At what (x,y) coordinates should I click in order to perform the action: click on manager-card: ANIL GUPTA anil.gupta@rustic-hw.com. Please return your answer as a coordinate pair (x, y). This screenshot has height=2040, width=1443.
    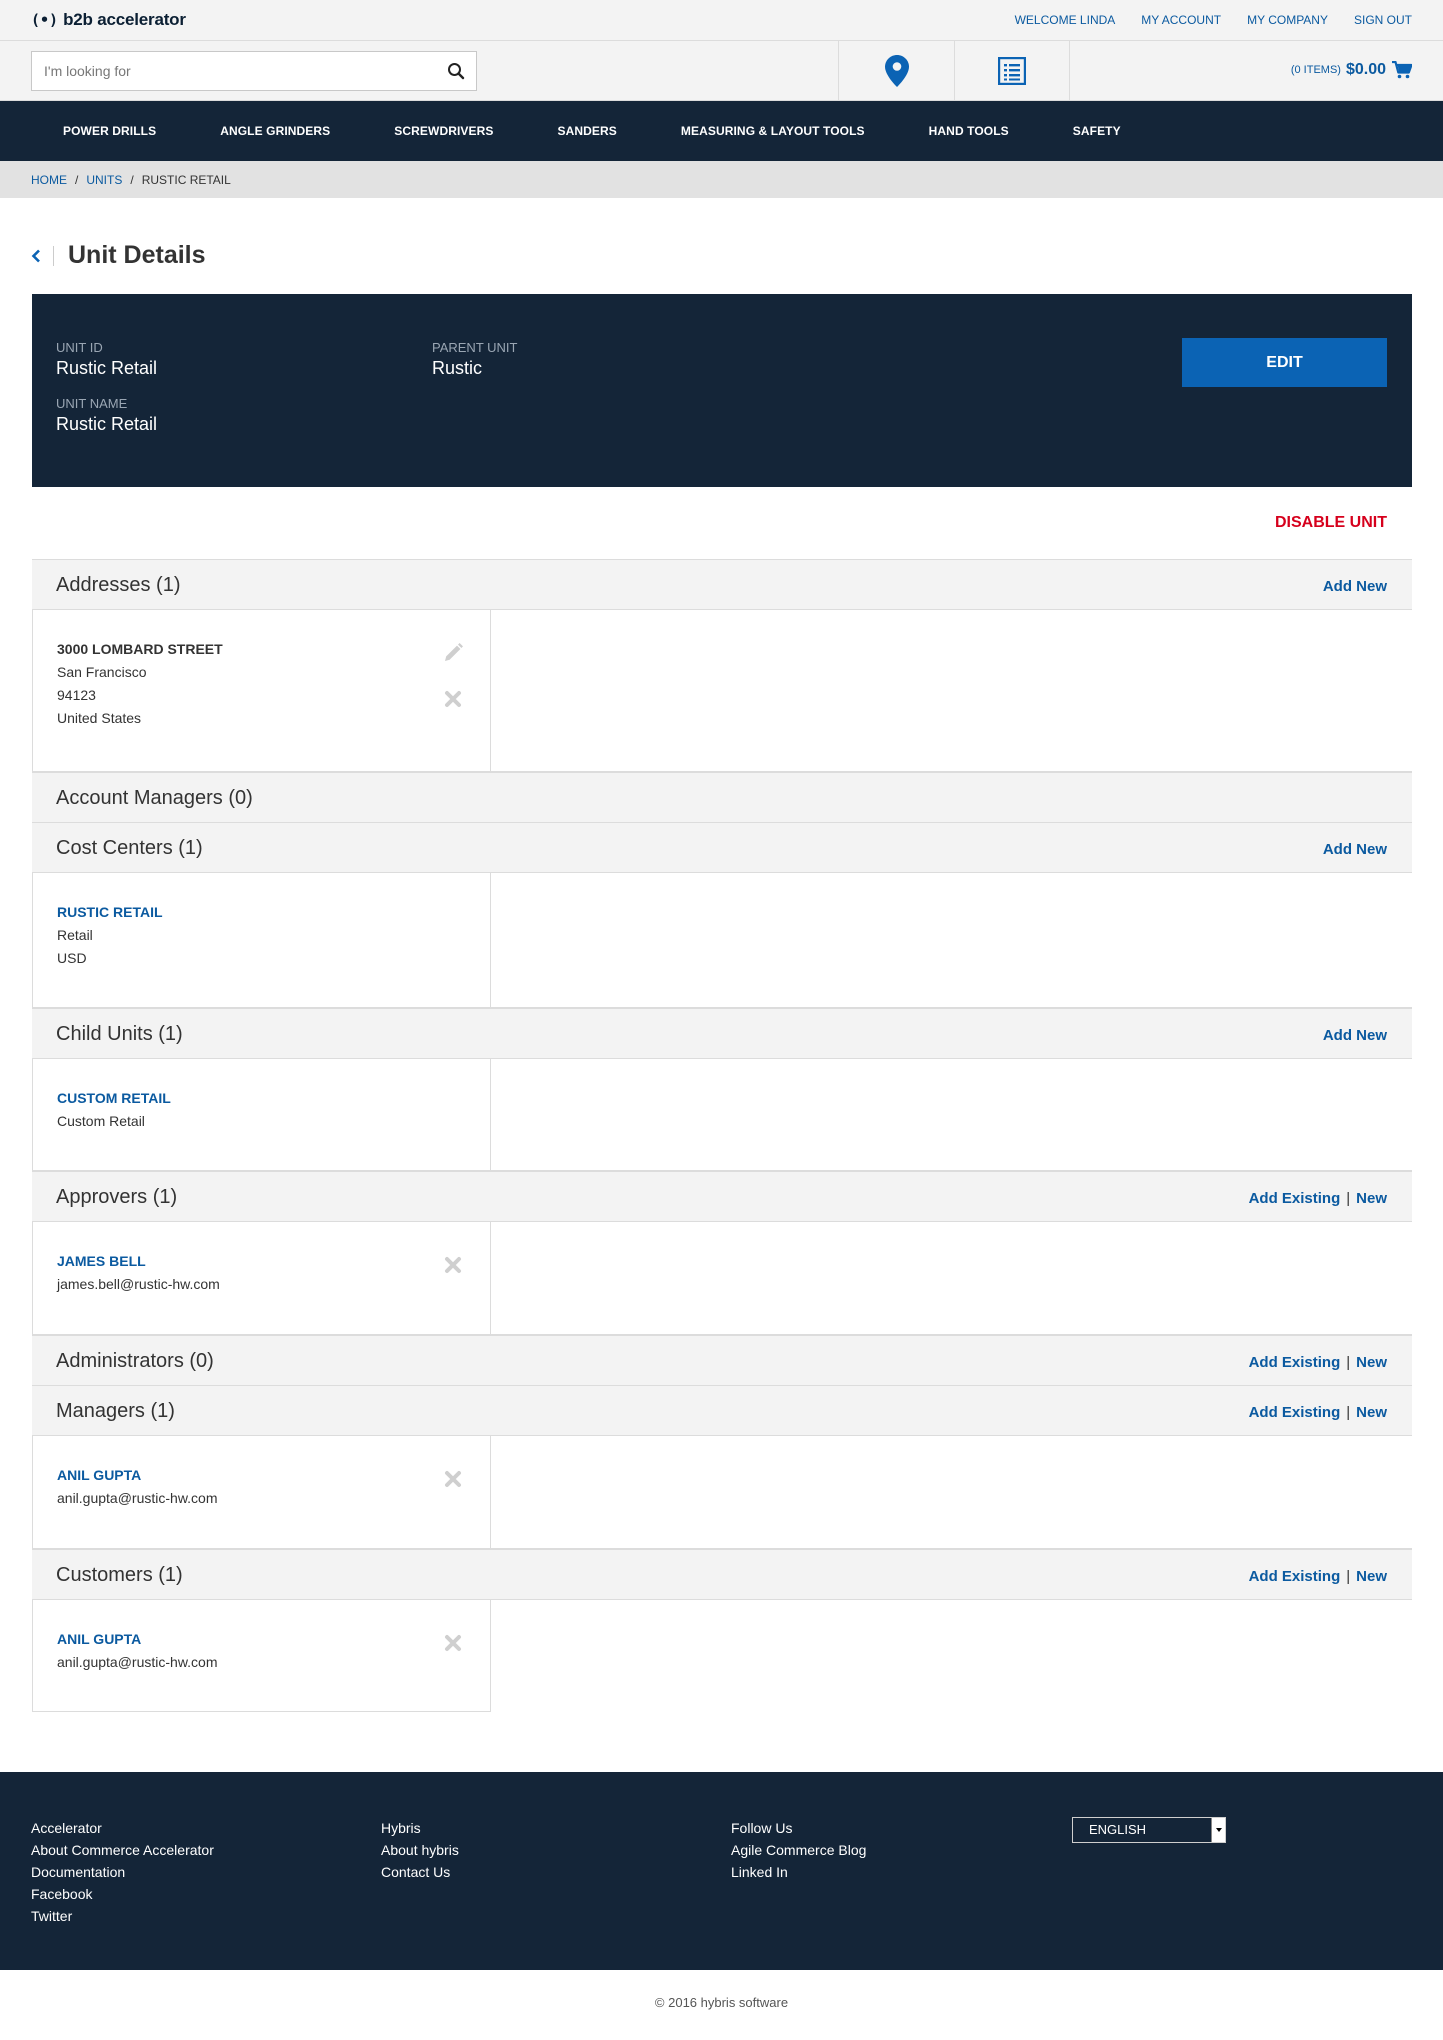
    Looking at the image, I should click on (261, 1492).